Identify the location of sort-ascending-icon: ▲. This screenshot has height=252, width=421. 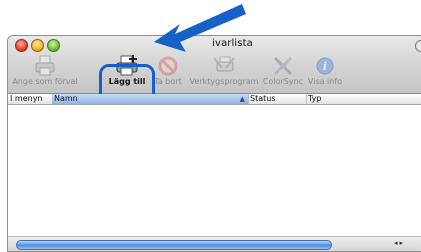
(242, 99).